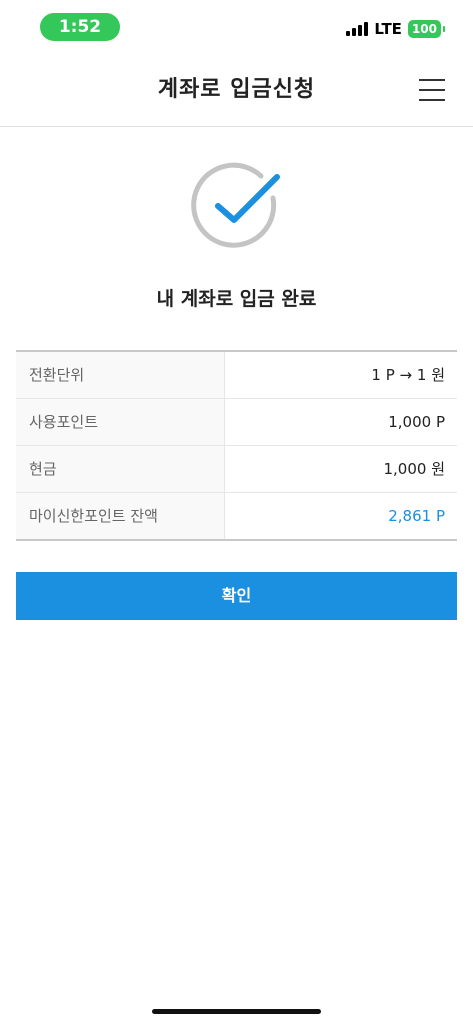 The height and width of the screenshot is (1024, 473). What do you see at coordinates (120, 375) in the screenshot?
I see `row-label-conversion-unit: 전환단위` at bounding box center [120, 375].